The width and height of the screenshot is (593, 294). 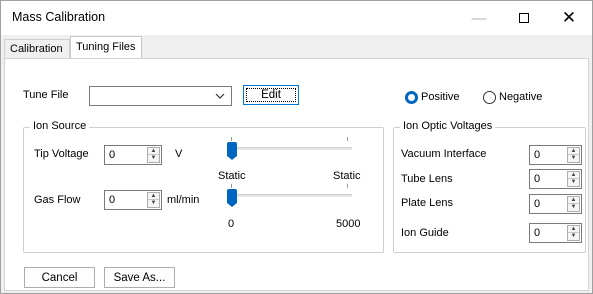 I want to click on plate-lens-label: Plate Lens, so click(x=427, y=203).